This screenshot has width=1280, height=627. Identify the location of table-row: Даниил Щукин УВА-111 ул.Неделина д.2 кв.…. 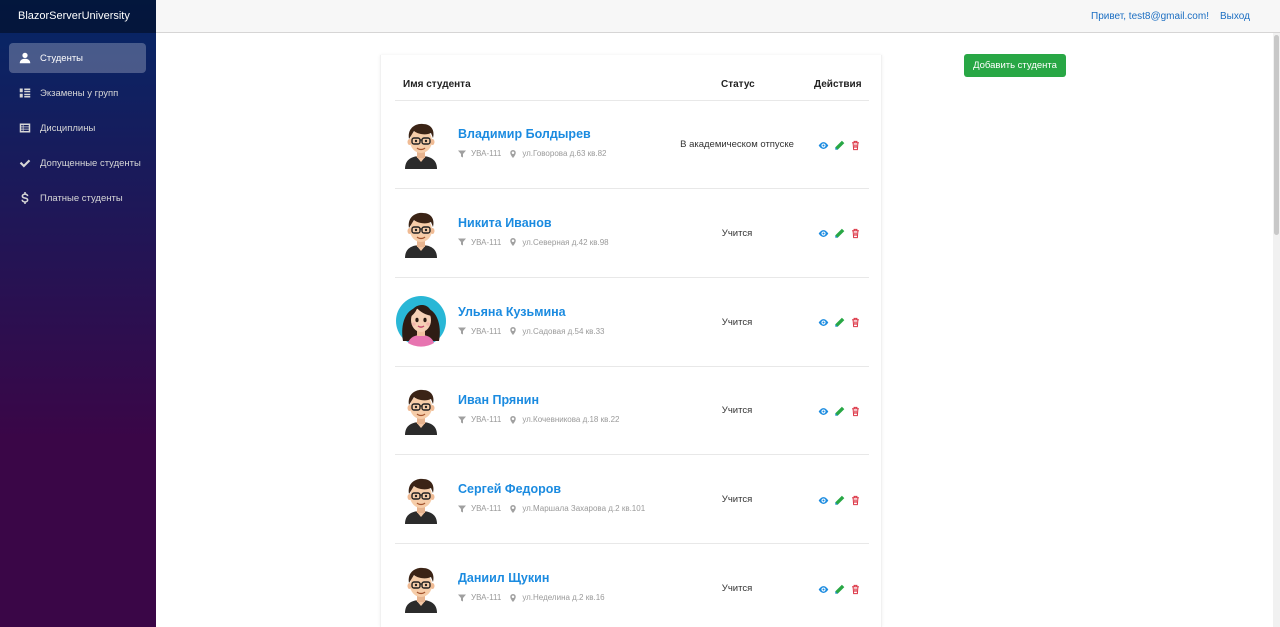
(632, 585).